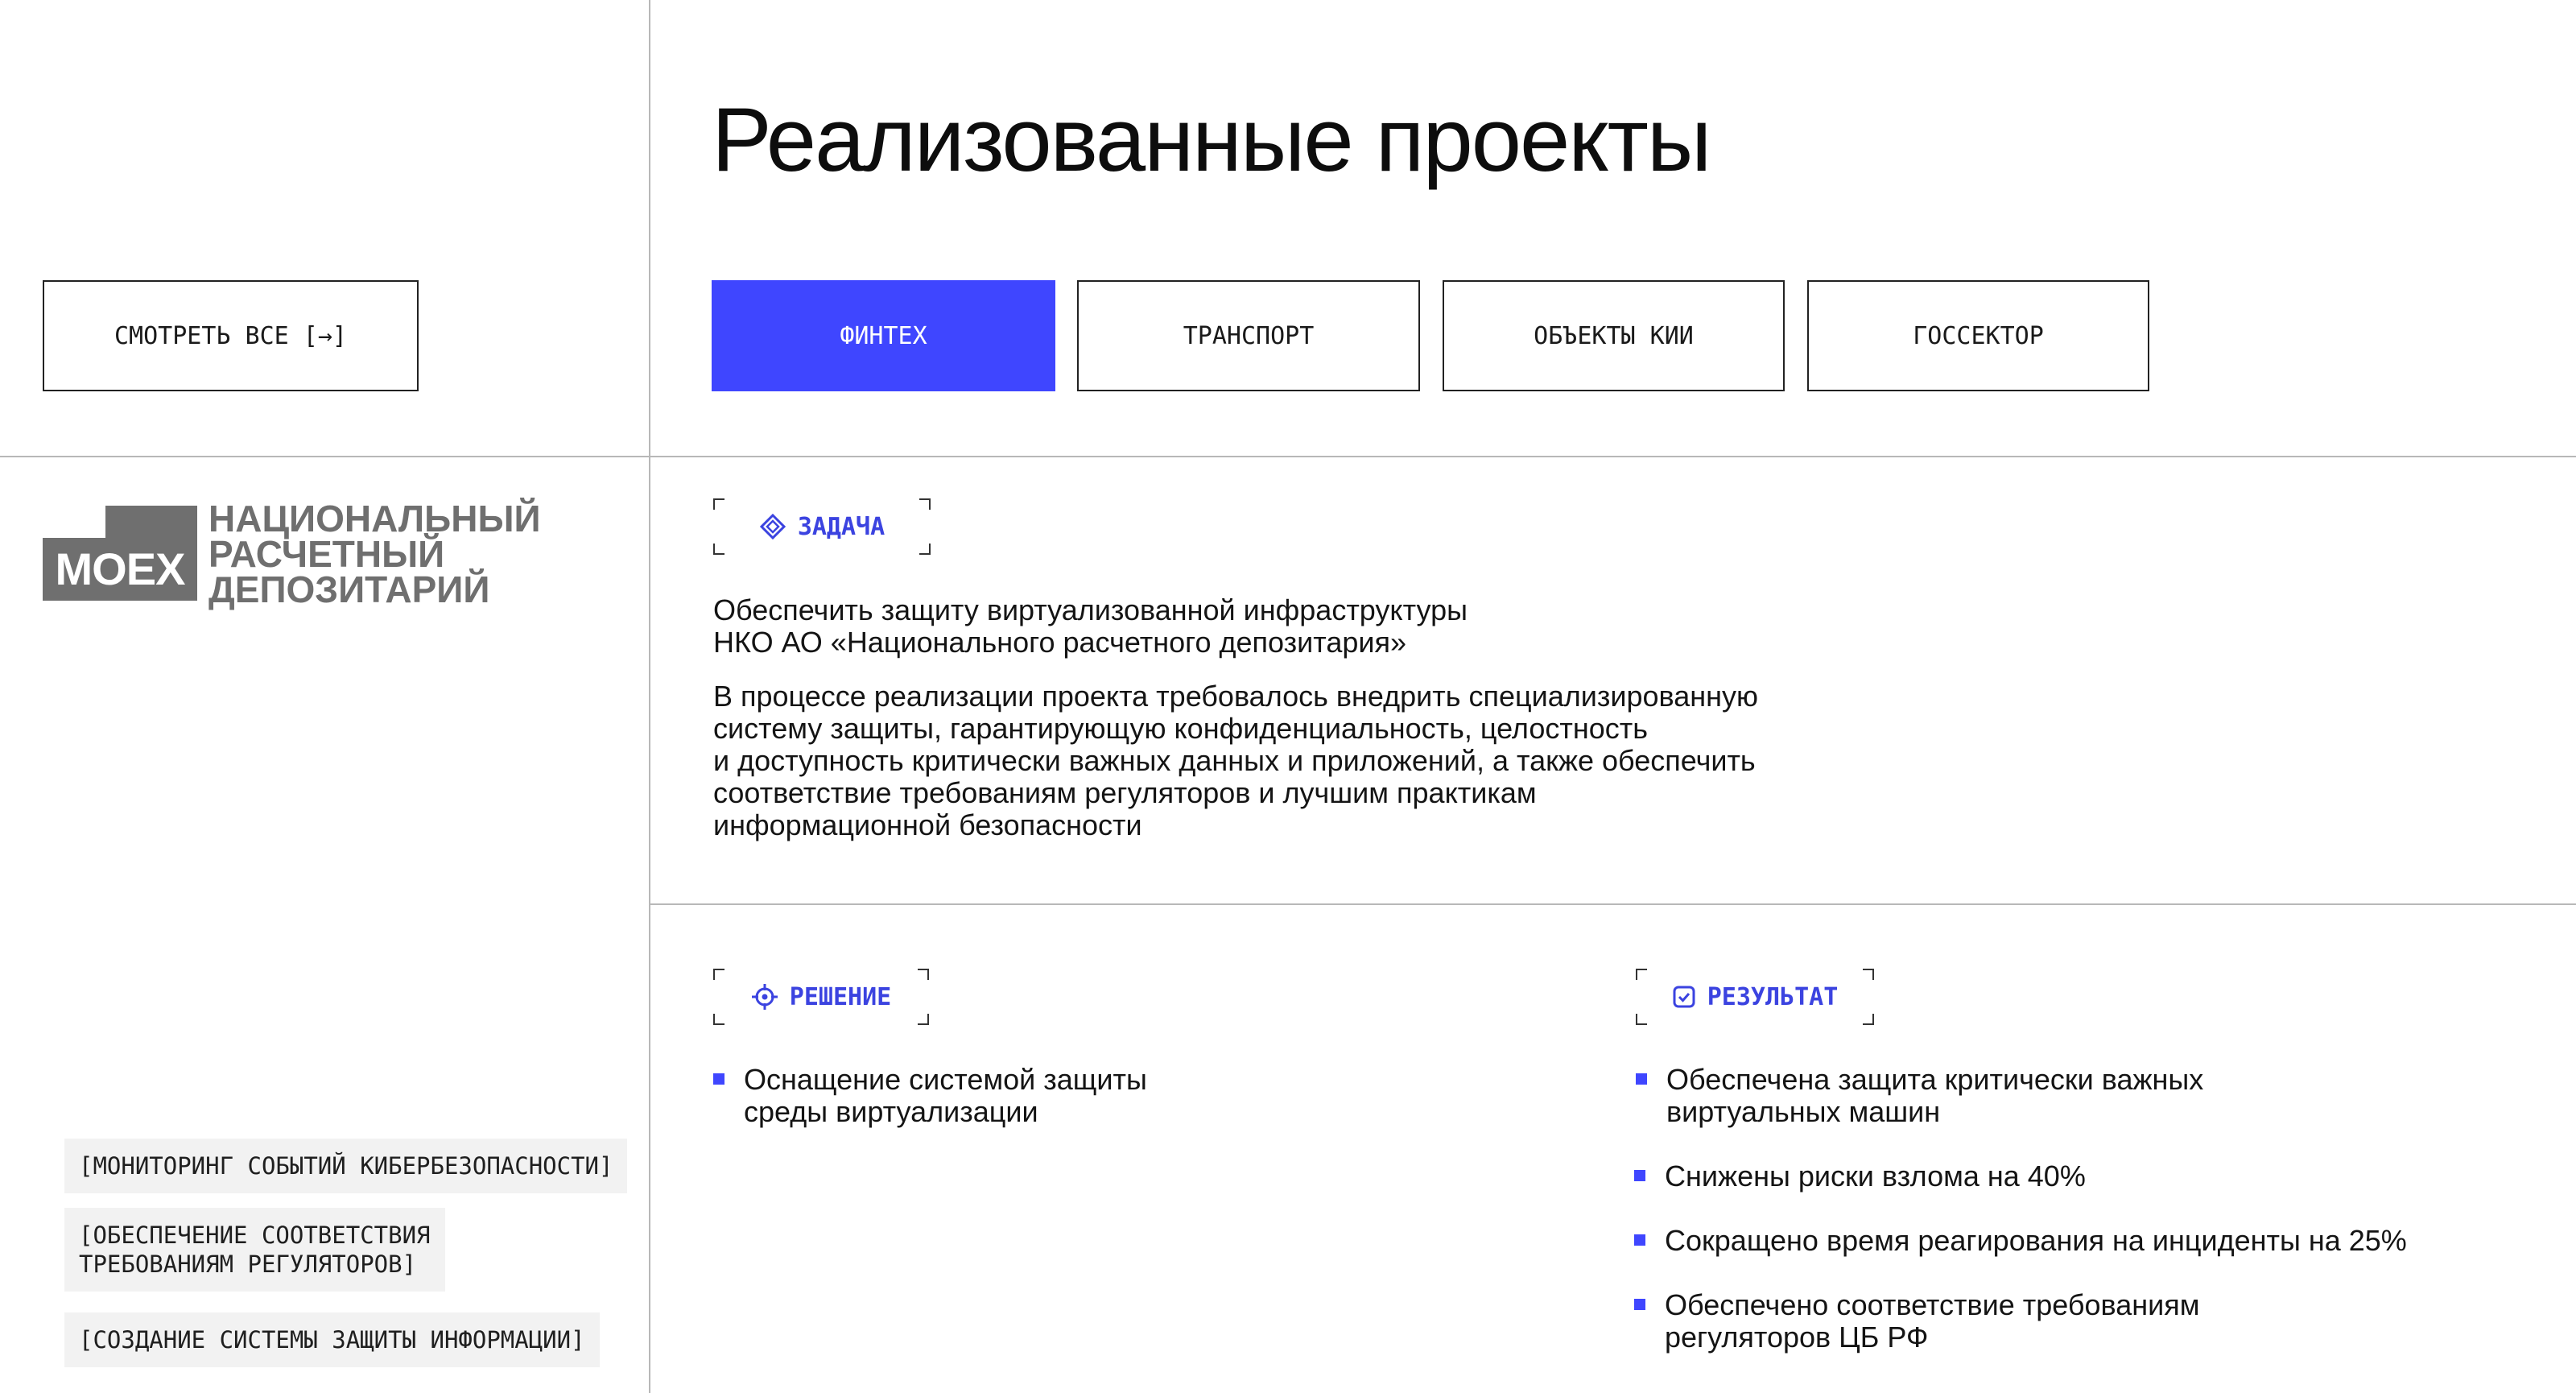 The image size is (2576, 1393). Describe the element at coordinates (1612, 904) in the screenshot. I see `task-divider` at that location.